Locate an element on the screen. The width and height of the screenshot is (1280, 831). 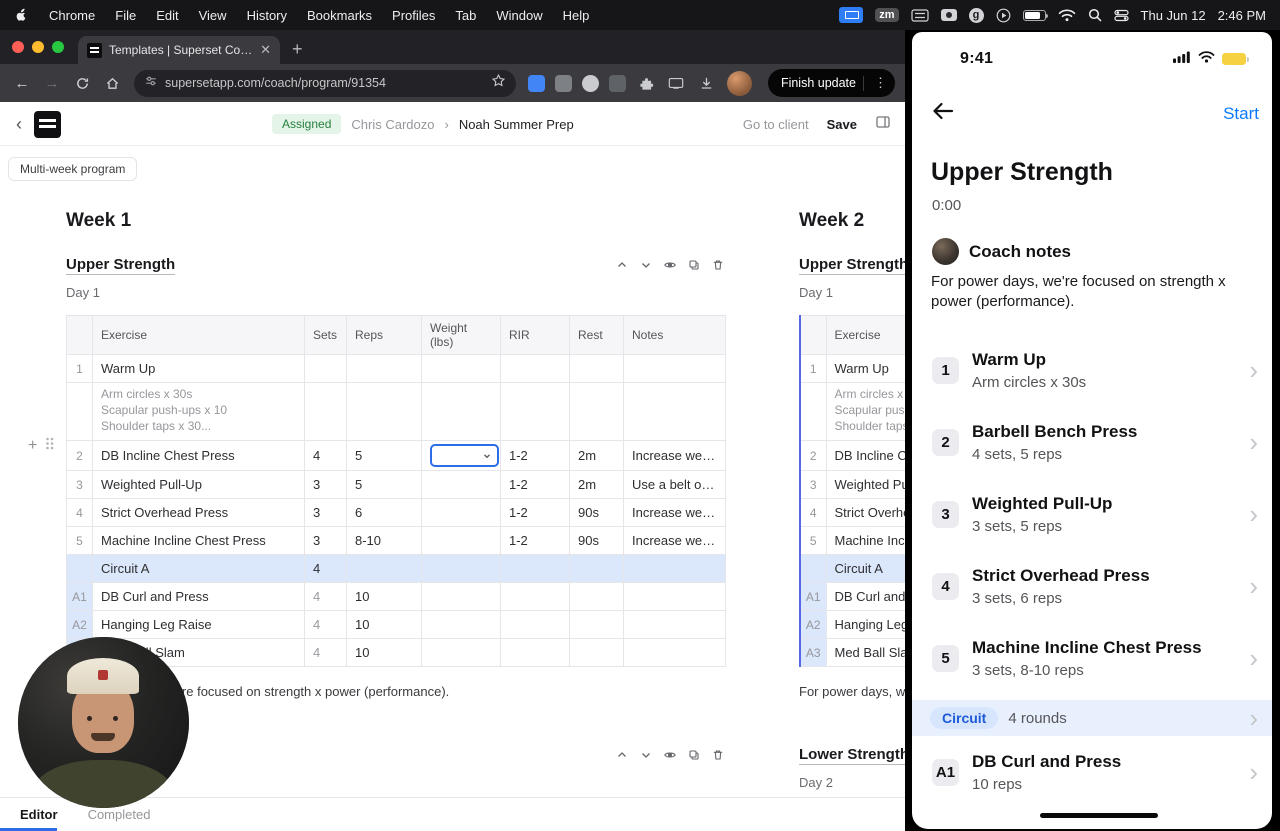
circuit-exercise-row: A2 Hanging Leg Raise › is located at coordinates (1092, 818).